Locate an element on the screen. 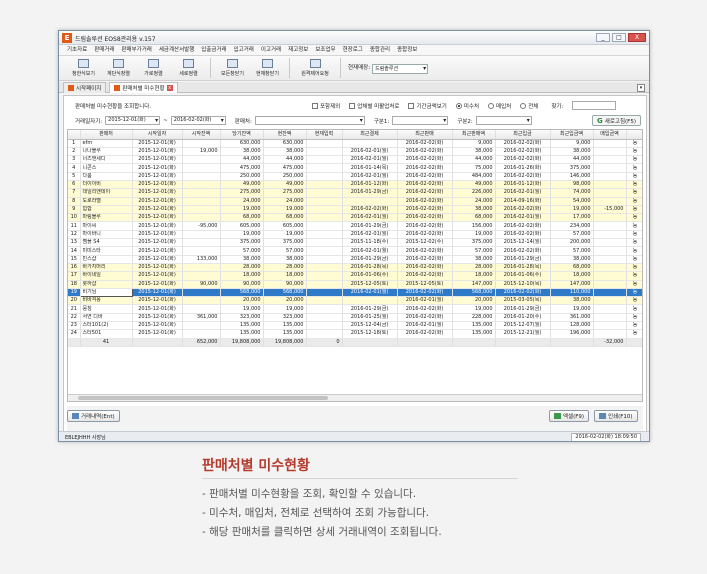 The height and width of the screenshot is (574, 707). column-header: 최근입금 is located at coordinates (523, 135).